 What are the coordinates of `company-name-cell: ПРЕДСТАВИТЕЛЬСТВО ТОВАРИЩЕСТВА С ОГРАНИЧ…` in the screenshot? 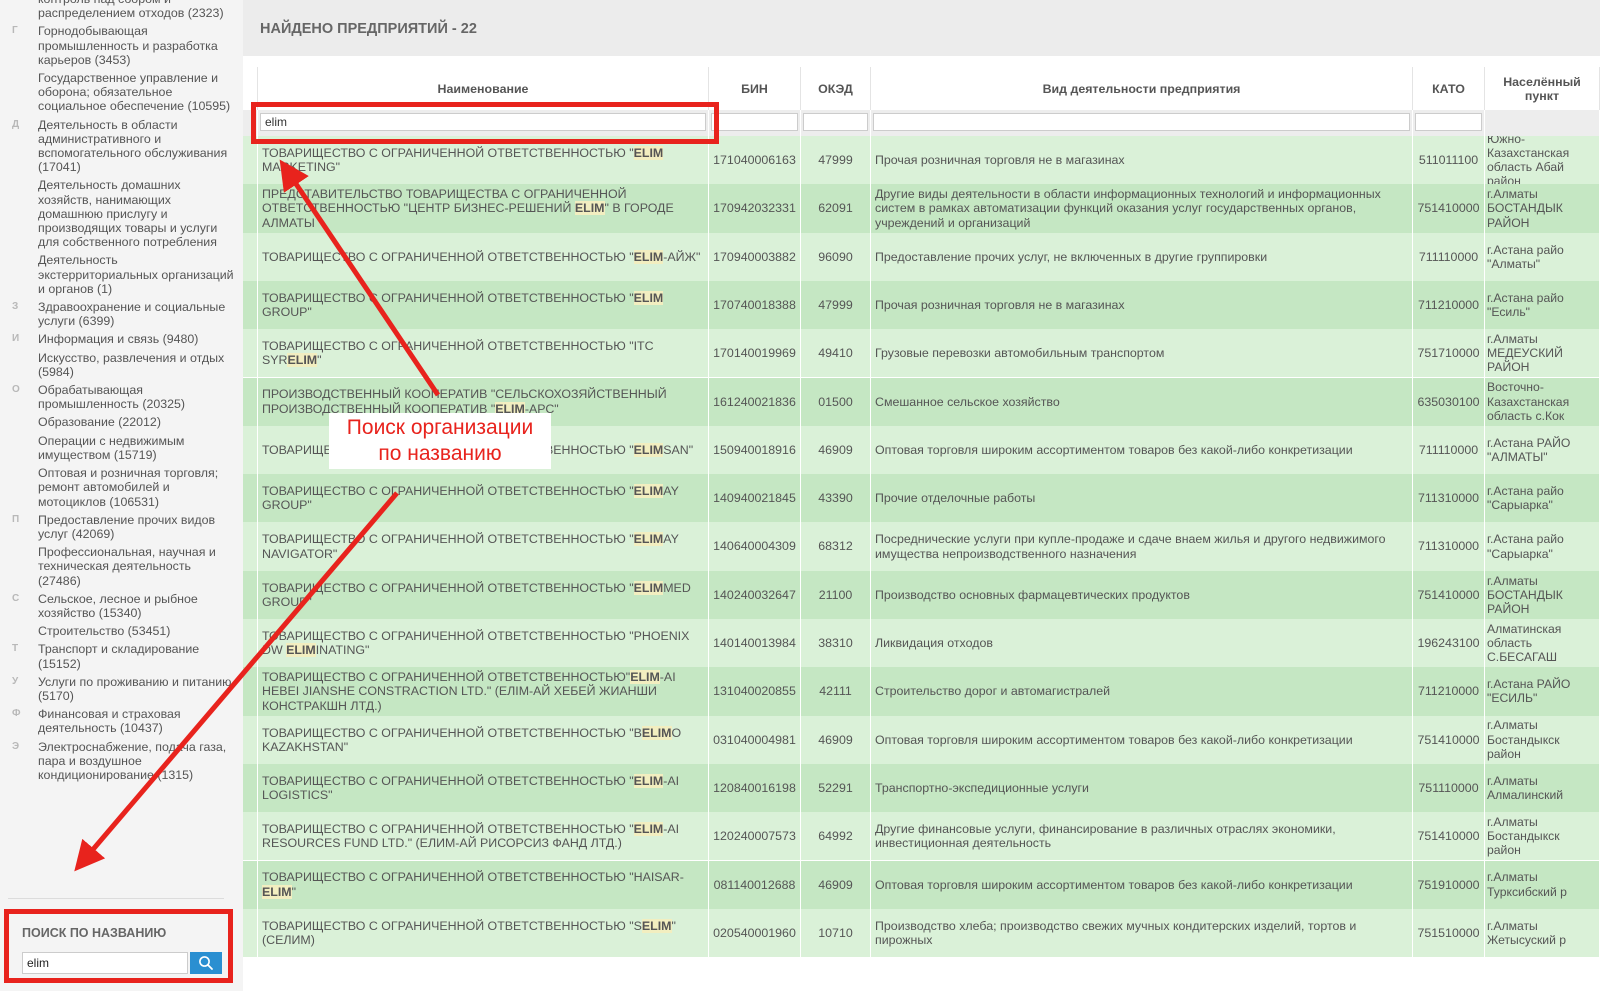 It's located at (483, 208).